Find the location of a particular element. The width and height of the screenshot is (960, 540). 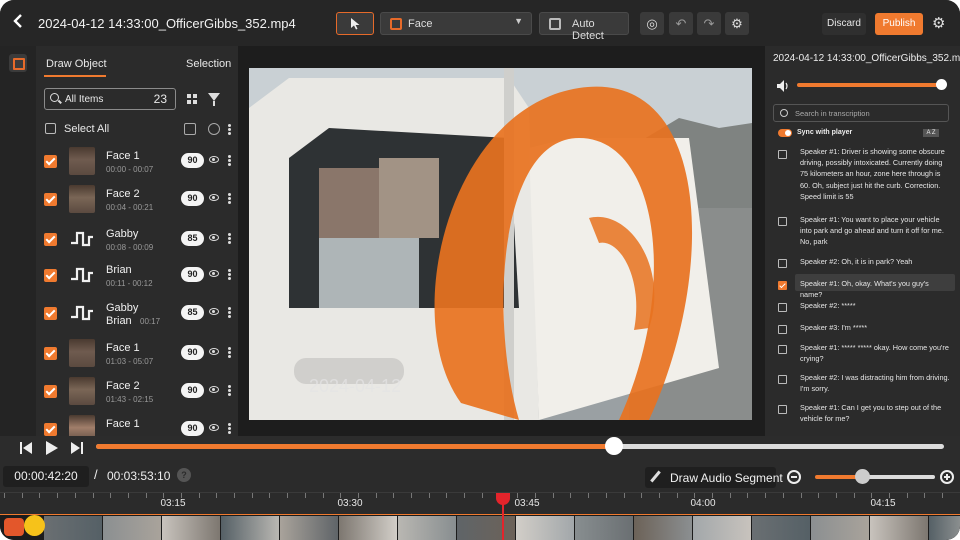

settings-cogs-icon: ⚙ is located at coordinates (938, 23).